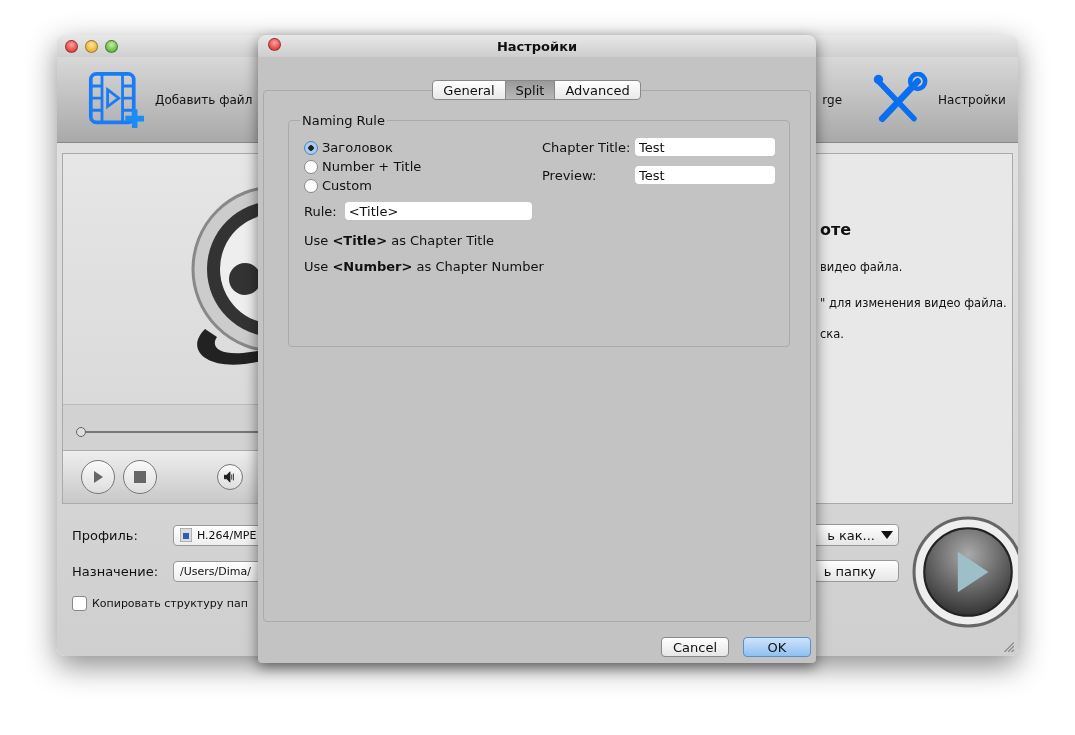 The height and width of the screenshot is (735, 1075). I want to click on video-file-icon, so click(186, 535).